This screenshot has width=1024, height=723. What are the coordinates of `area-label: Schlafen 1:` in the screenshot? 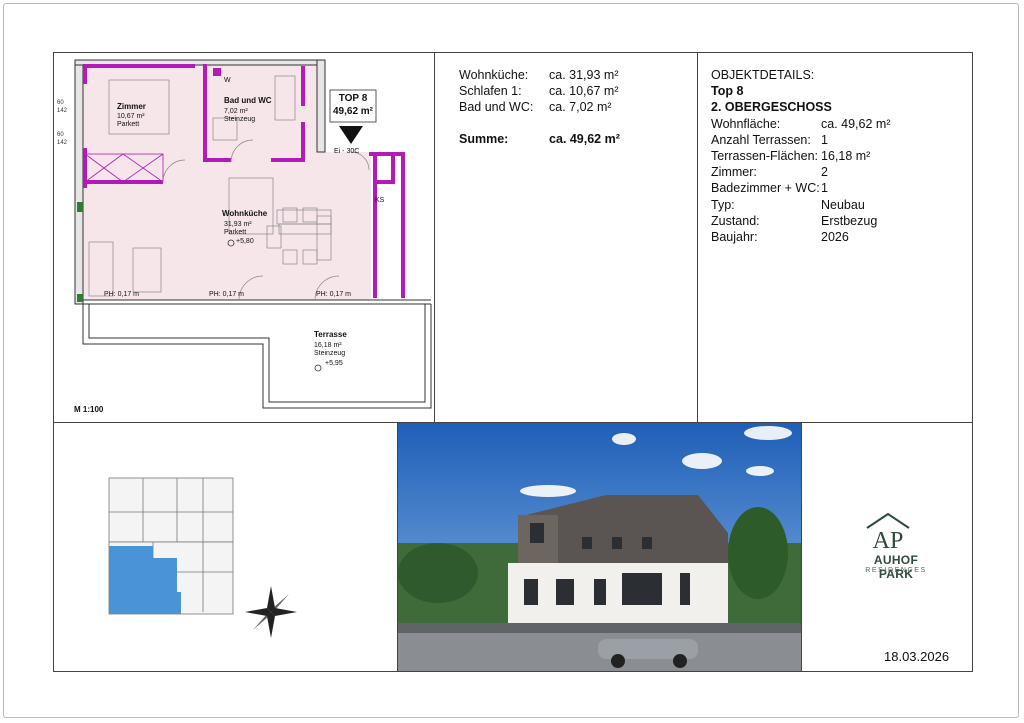 It's located at (490, 91).